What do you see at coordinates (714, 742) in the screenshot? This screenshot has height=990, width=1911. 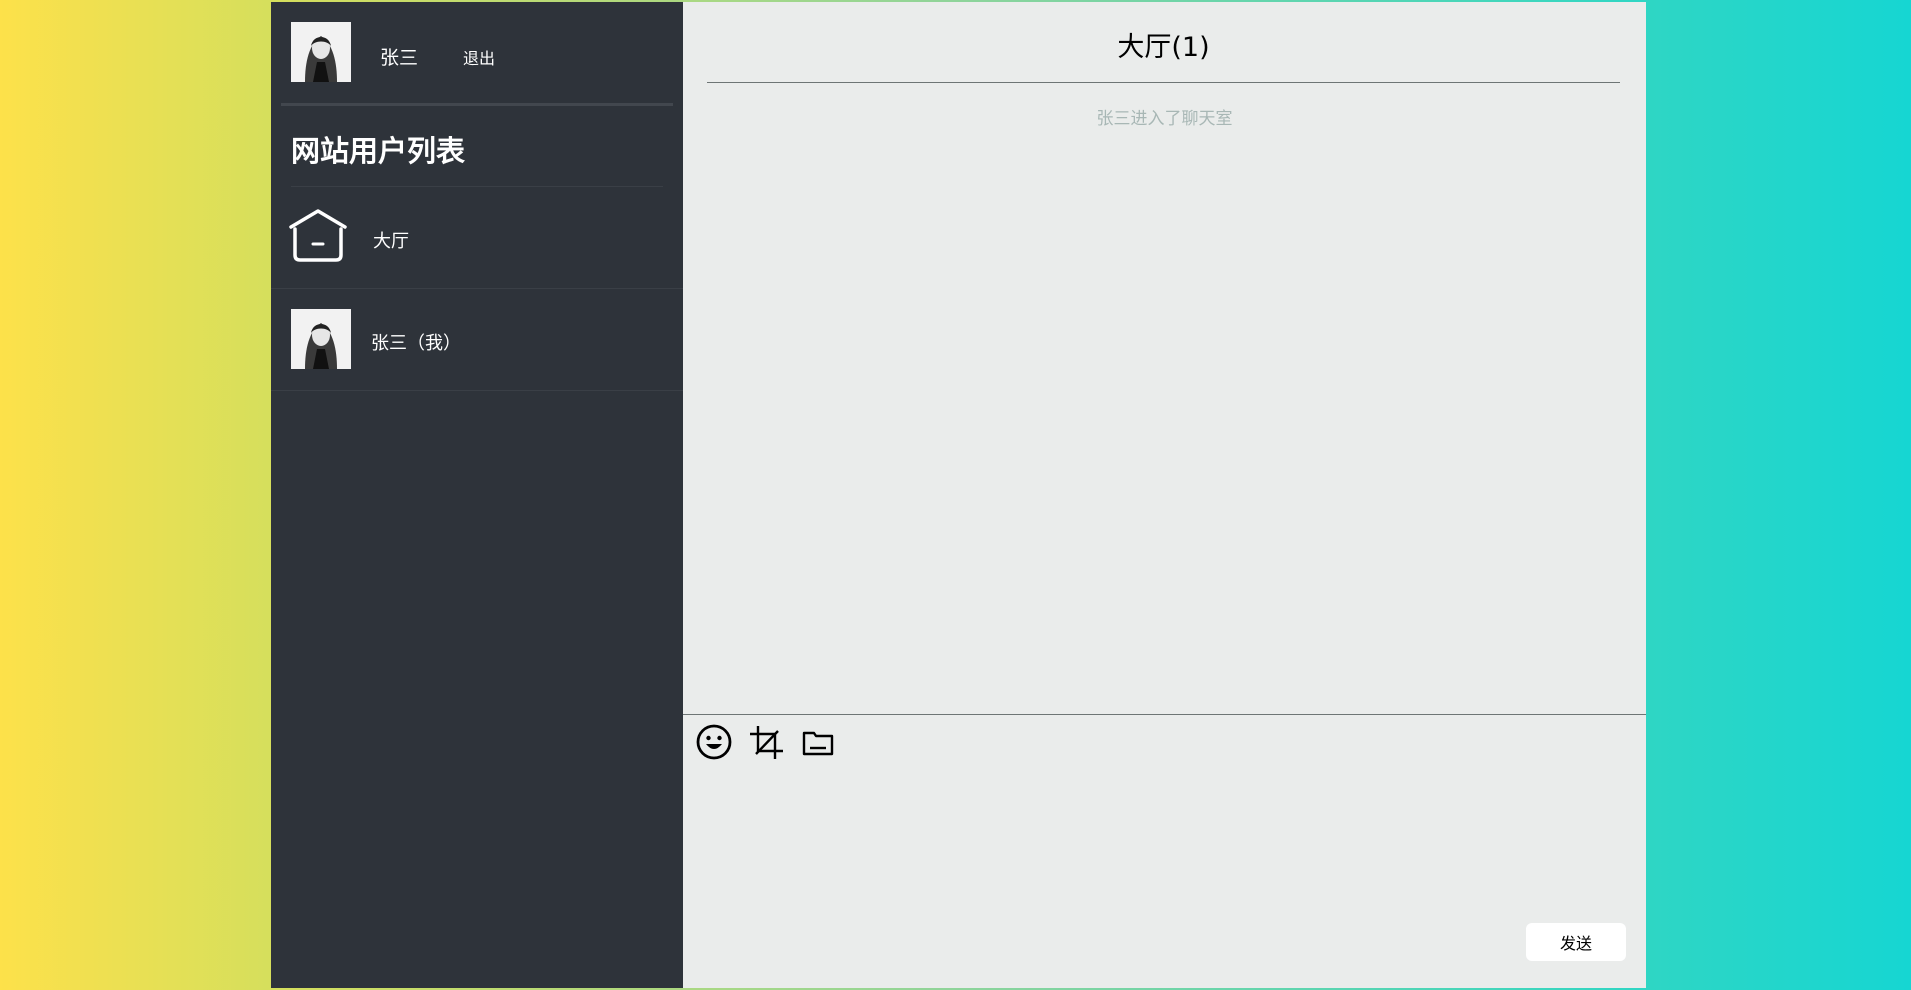 I see `emoji-icon` at bounding box center [714, 742].